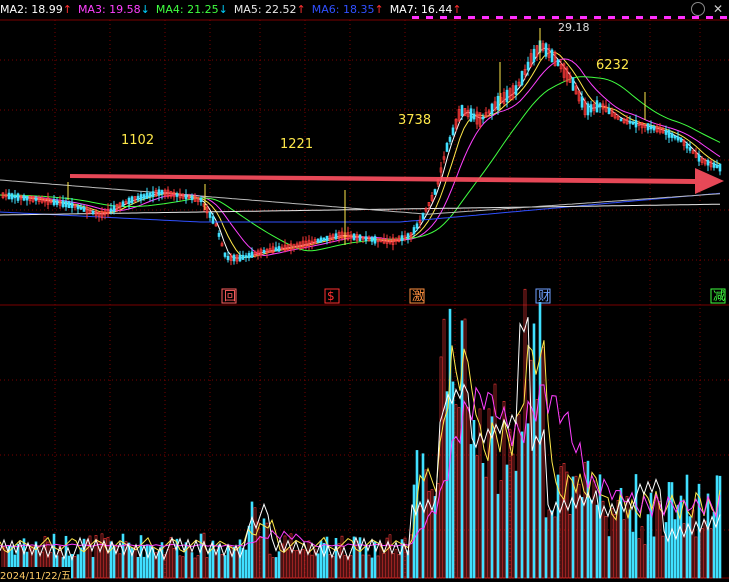 This screenshot has height=582, width=729. I want to click on event-marker-2: $, so click(332, 296).